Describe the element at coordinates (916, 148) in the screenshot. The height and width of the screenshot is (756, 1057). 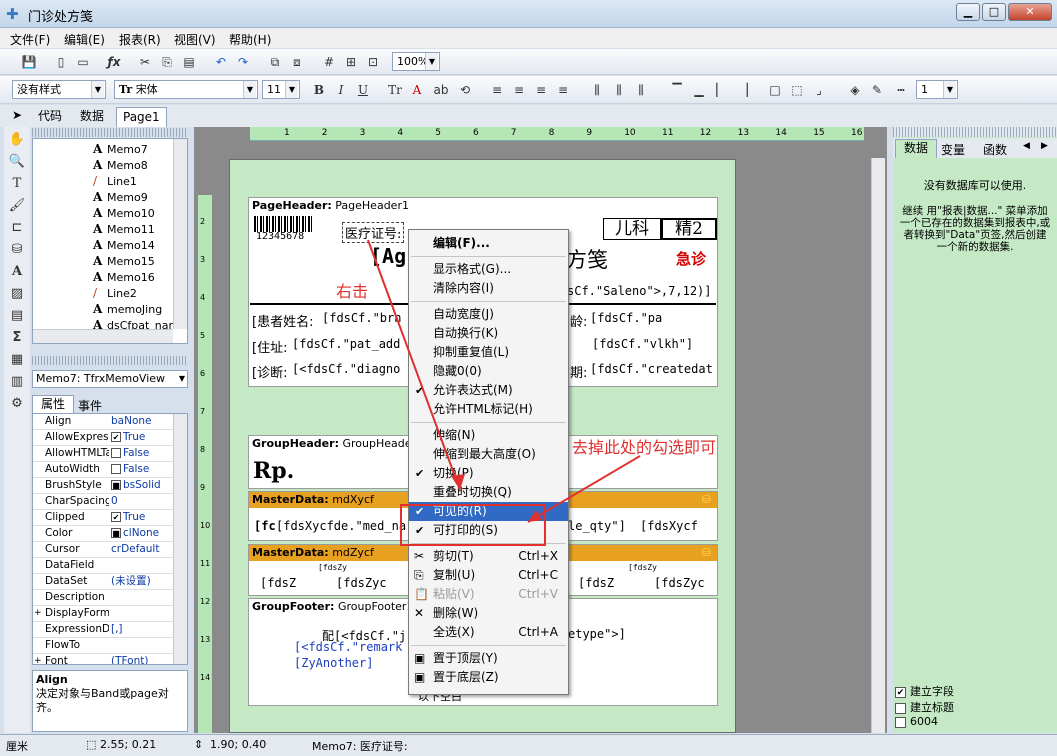
I see `tab-rp-data: 数据` at that location.